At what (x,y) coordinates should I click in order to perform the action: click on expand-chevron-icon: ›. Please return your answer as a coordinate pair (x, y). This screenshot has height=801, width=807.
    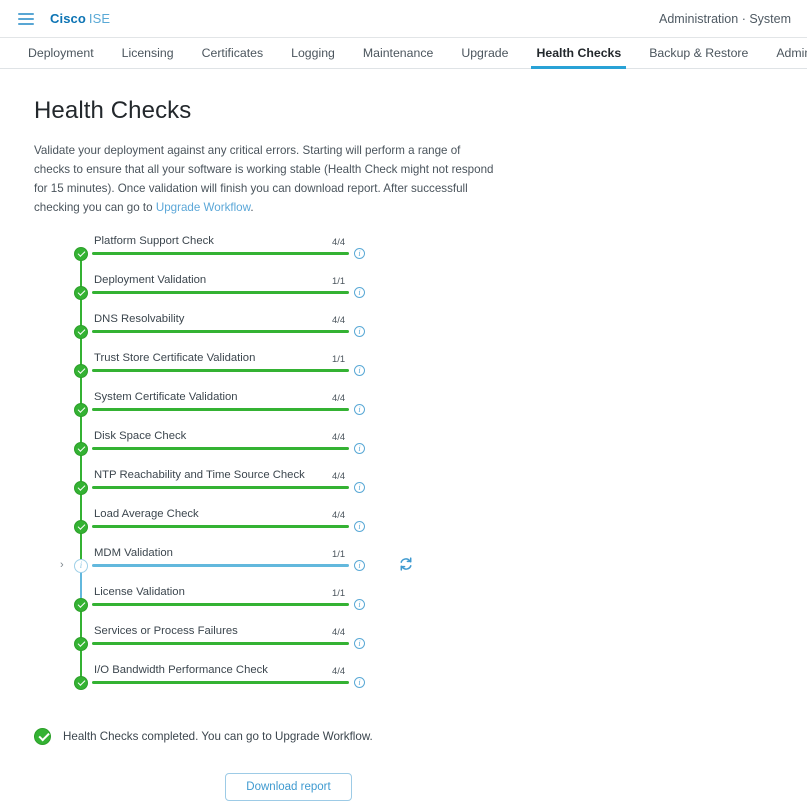
    Looking at the image, I should click on (62, 565).